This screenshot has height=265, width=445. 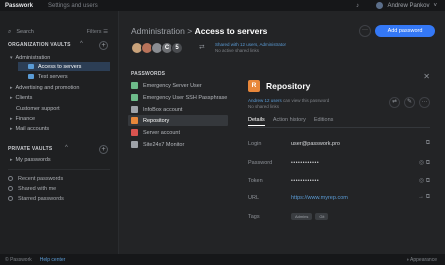 What do you see at coordinates (18, 259) in the screenshot?
I see `copyright: © Passwork` at bounding box center [18, 259].